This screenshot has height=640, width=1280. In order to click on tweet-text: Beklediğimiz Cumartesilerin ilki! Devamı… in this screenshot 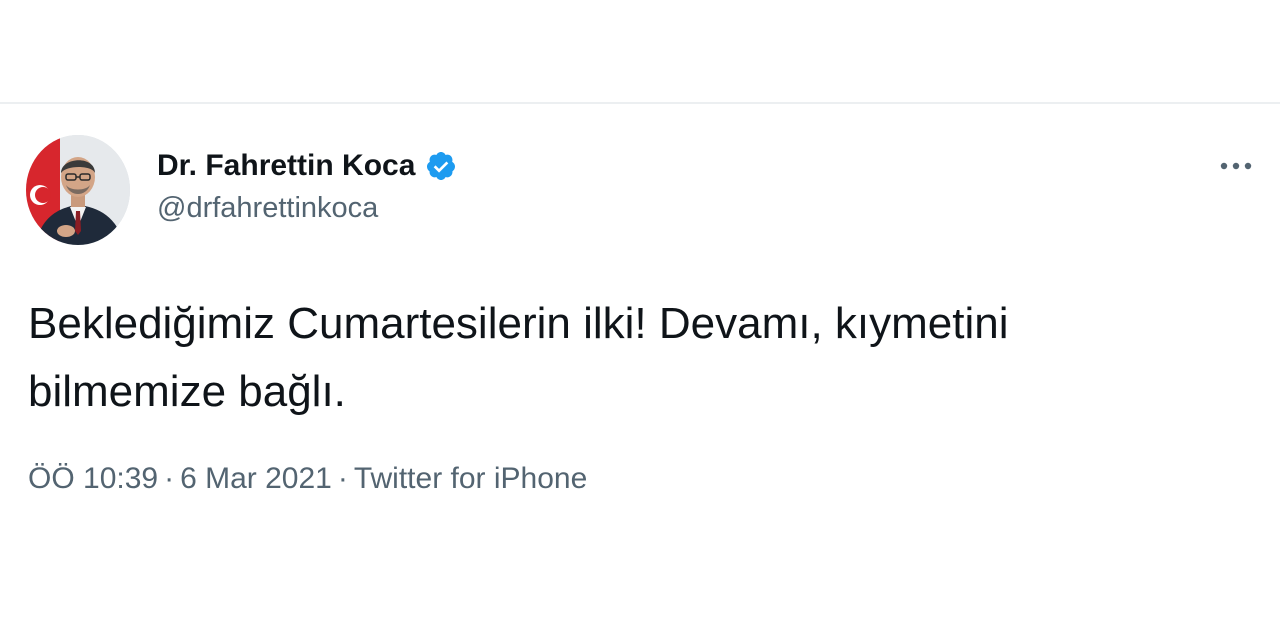, I will do `click(518, 357)`.